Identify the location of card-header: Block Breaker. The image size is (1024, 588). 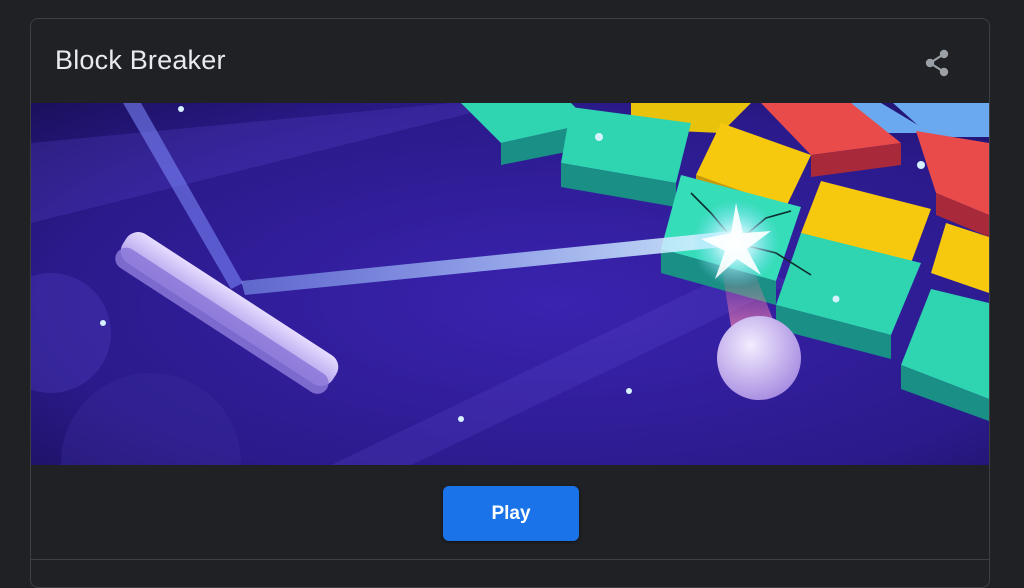
(510, 61).